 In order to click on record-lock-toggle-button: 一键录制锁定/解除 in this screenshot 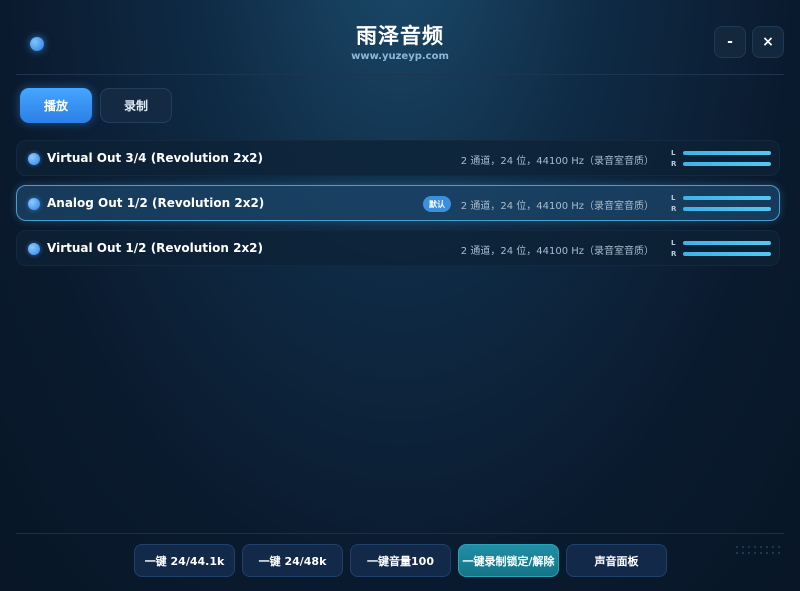, I will do `click(508, 560)`.